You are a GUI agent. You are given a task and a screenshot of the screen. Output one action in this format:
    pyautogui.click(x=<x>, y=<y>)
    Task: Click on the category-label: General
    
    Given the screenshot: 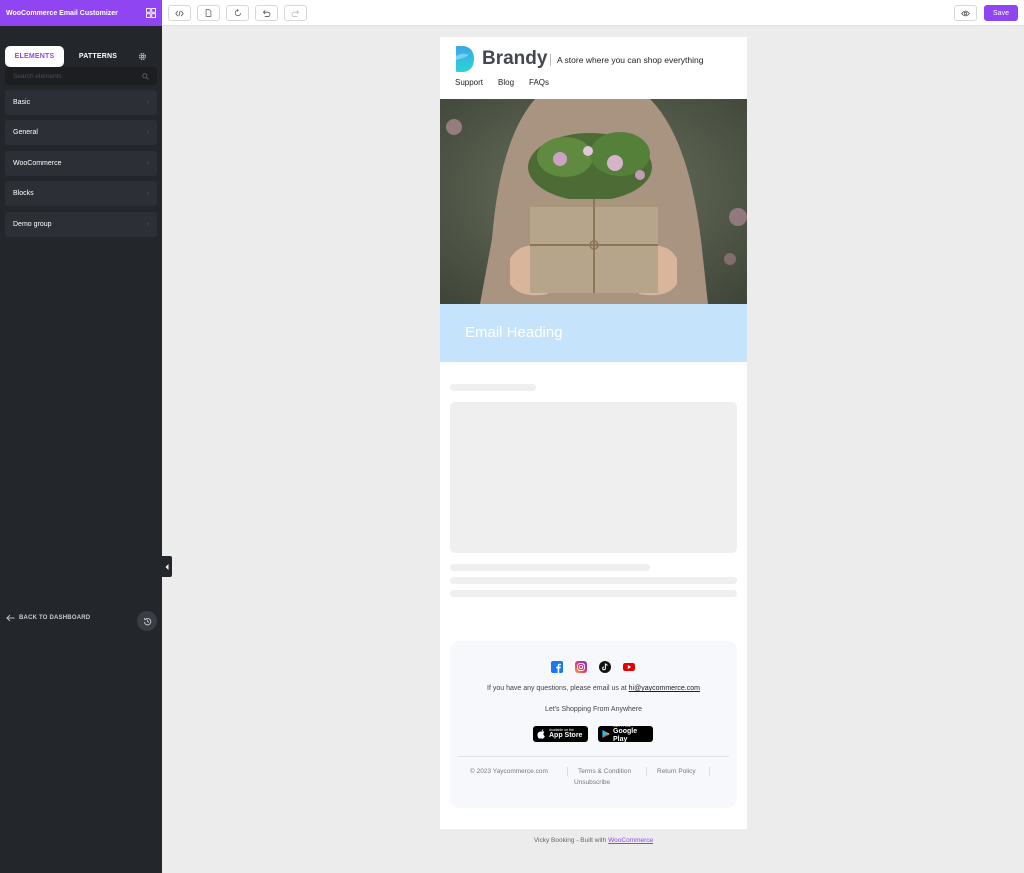 What is the action you would take?
    pyautogui.click(x=25, y=132)
    